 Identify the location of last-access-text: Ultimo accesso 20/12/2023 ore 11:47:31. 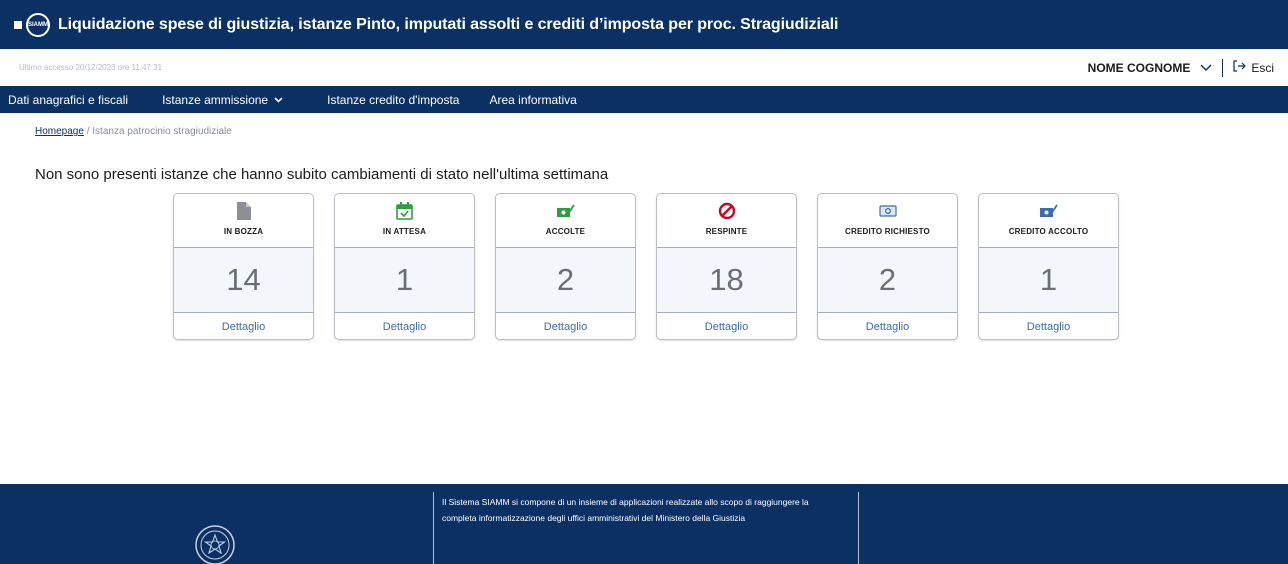
(91, 67).